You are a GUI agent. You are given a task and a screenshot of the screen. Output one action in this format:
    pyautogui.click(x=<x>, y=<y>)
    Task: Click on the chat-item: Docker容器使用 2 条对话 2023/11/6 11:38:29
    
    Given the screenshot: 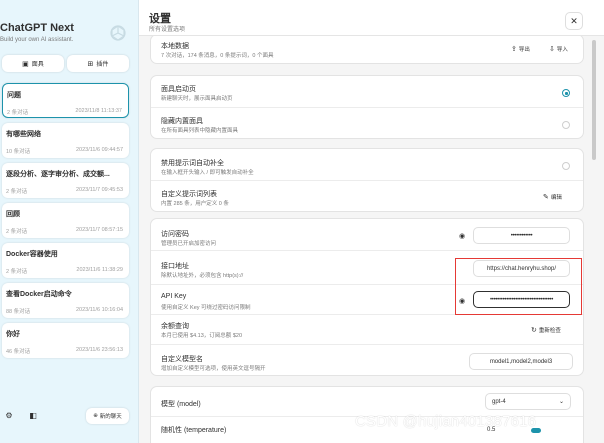 What is the action you would take?
    pyautogui.click(x=65, y=260)
    